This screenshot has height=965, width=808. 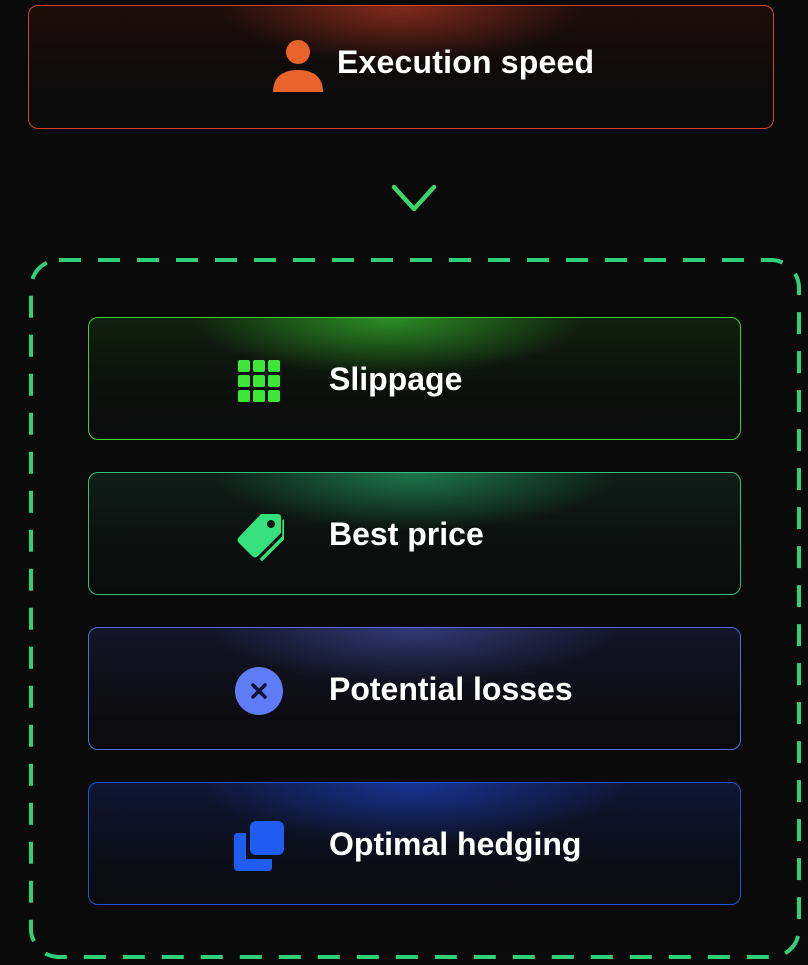 What do you see at coordinates (466, 62) in the screenshot?
I see `execution-speed-label: Execution speed` at bounding box center [466, 62].